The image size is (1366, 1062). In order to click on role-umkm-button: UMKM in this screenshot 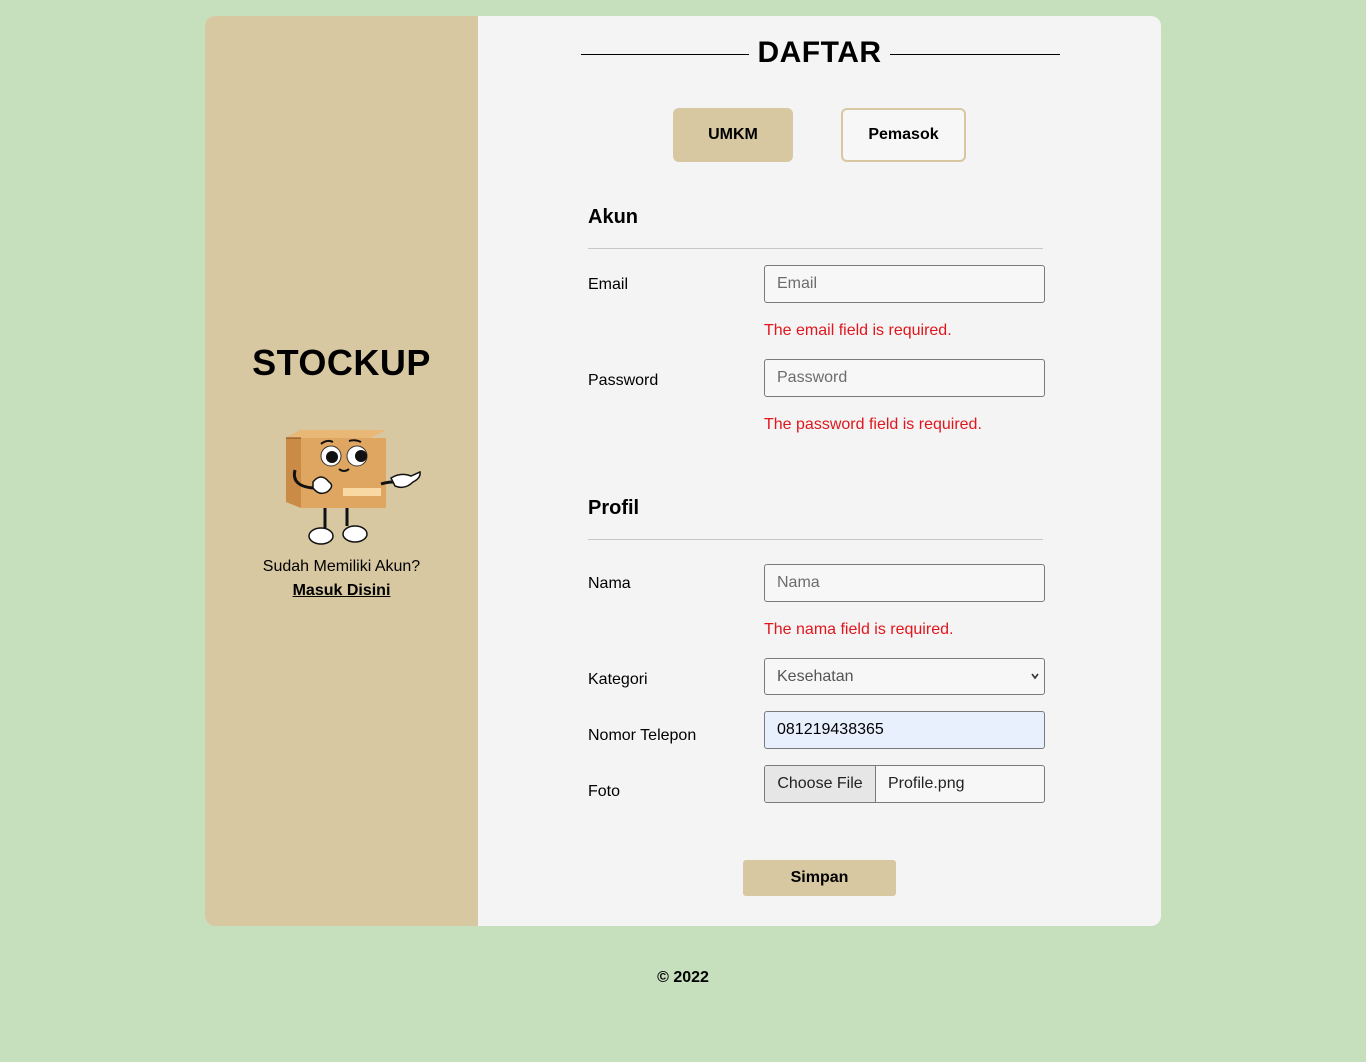, I will do `click(733, 135)`.